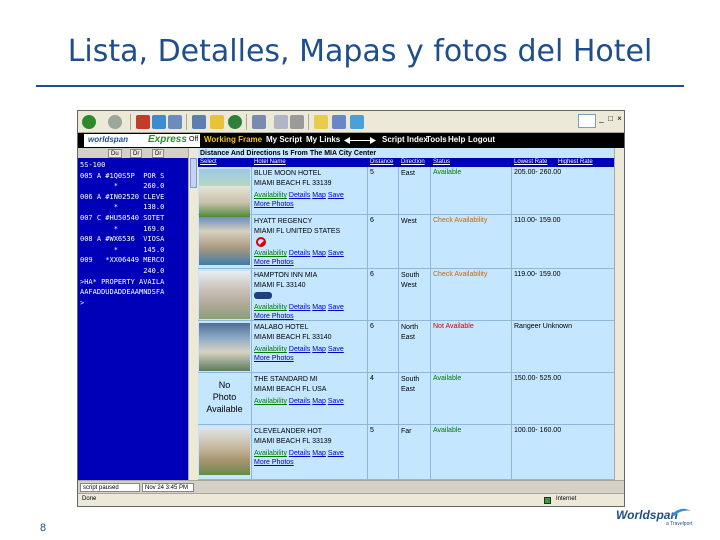 This screenshot has height=540, width=720. What do you see at coordinates (284, 139) in the screenshot?
I see `menu-my-script: My Script` at bounding box center [284, 139].